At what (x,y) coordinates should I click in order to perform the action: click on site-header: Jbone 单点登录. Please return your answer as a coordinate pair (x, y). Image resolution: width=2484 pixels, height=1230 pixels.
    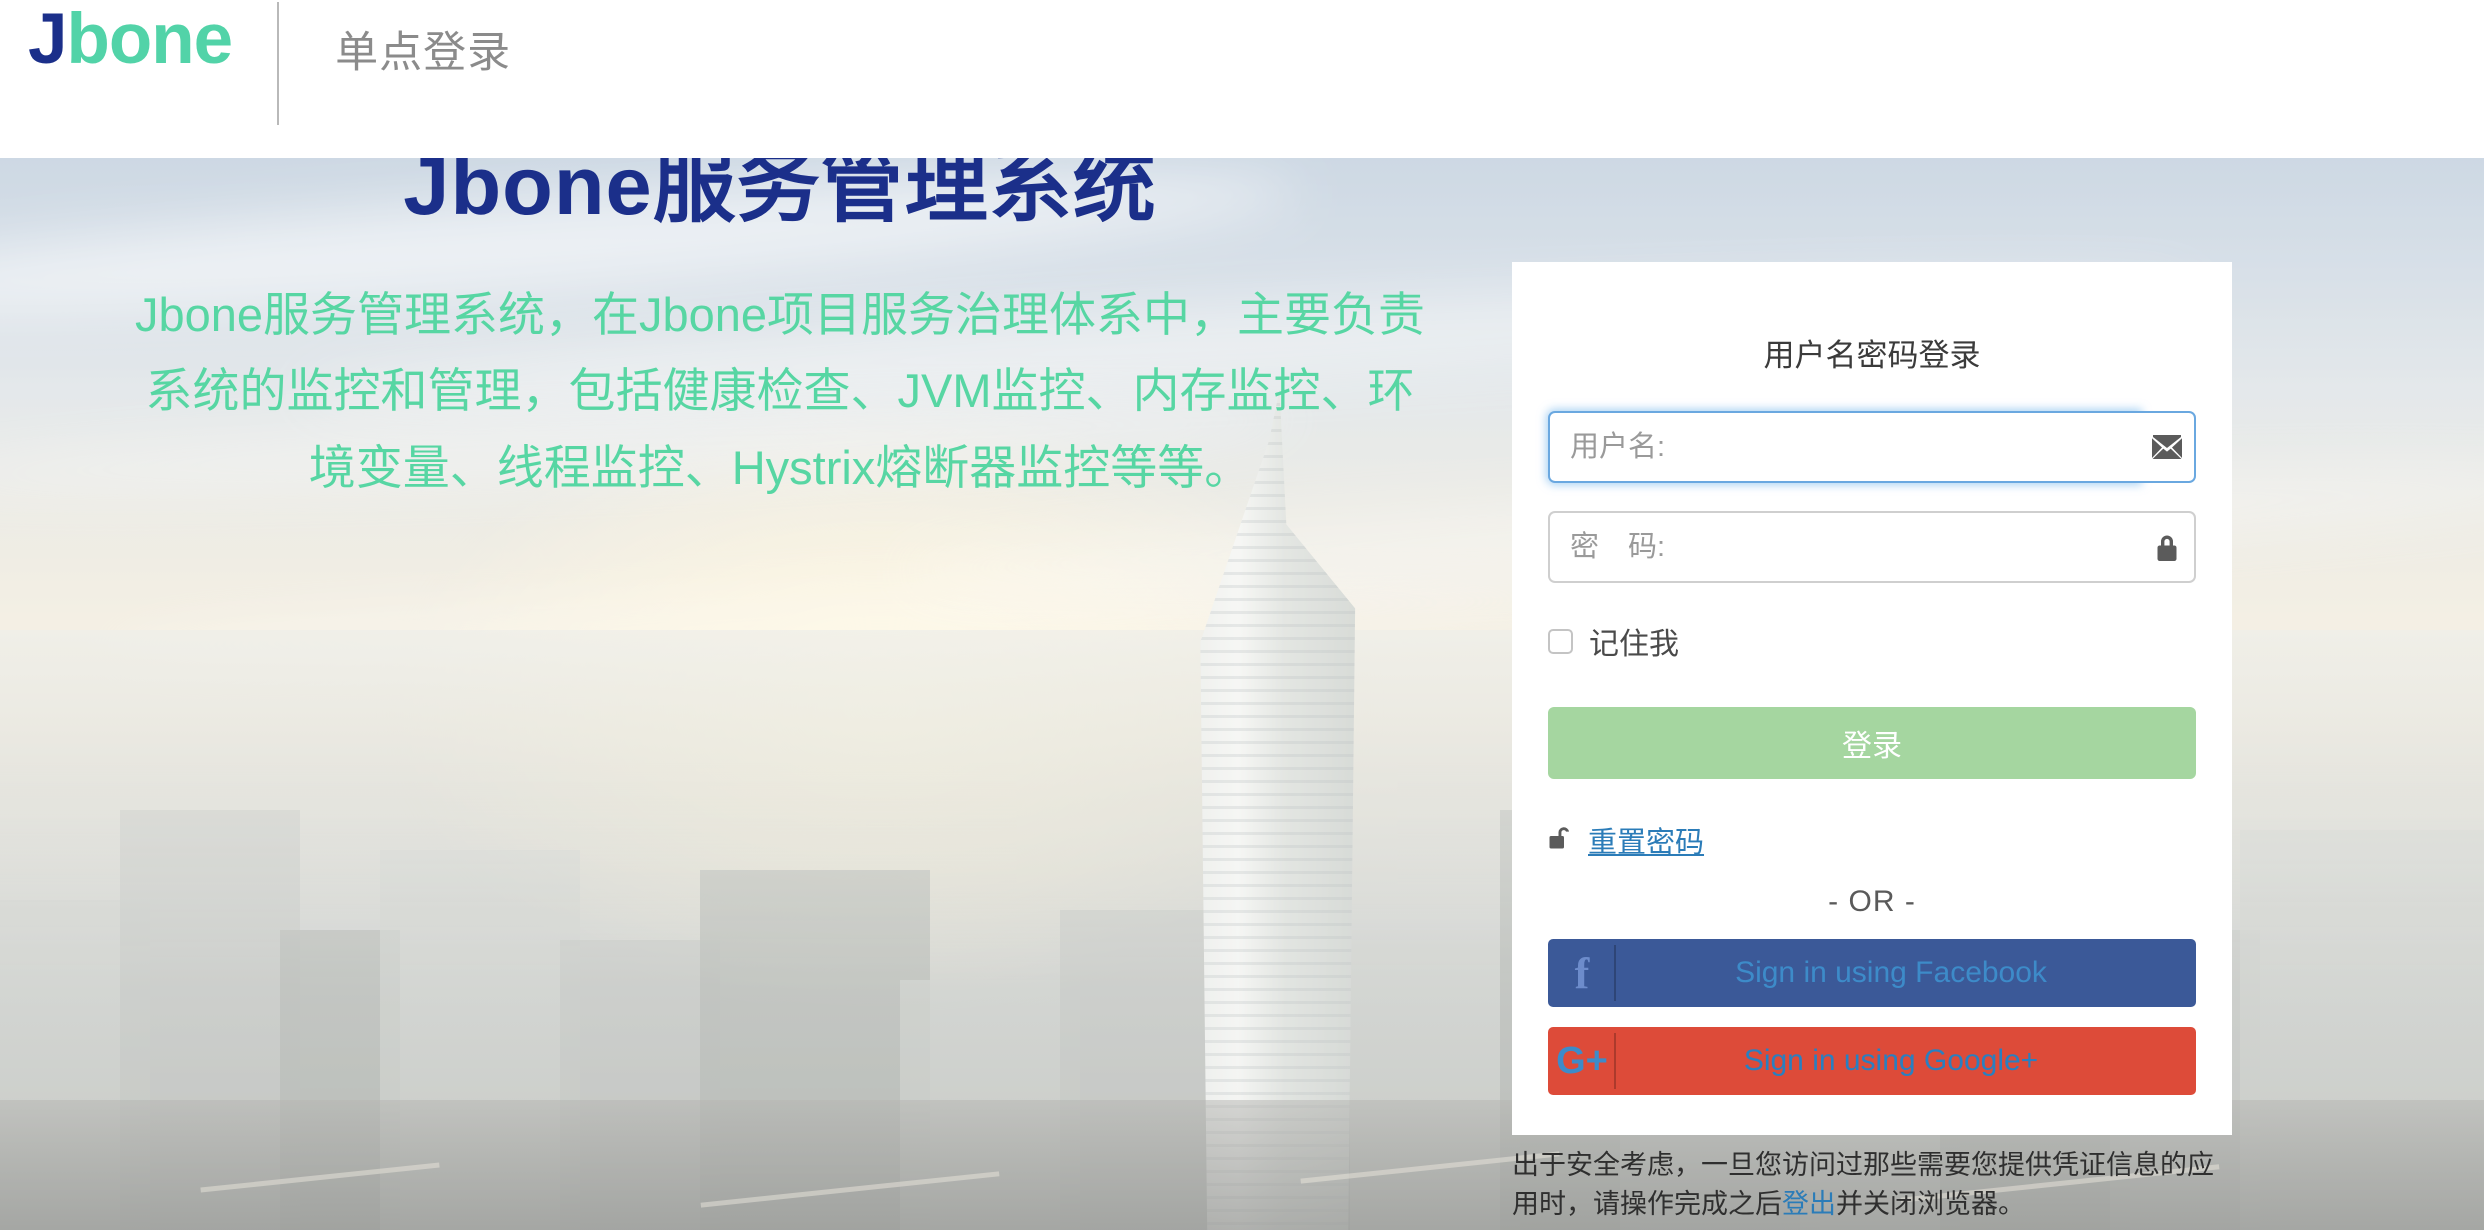
    Looking at the image, I should click on (1242, 79).